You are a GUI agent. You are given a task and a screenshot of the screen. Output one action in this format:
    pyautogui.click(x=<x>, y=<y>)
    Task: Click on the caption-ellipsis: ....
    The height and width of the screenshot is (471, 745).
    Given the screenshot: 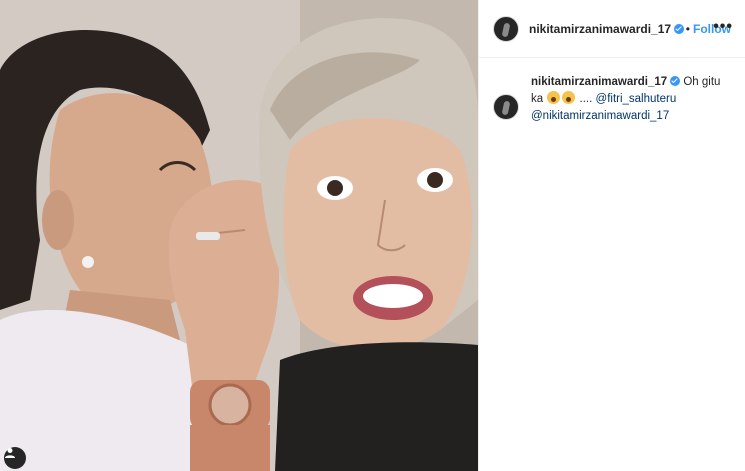 What is the action you would take?
    pyautogui.click(x=586, y=99)
    